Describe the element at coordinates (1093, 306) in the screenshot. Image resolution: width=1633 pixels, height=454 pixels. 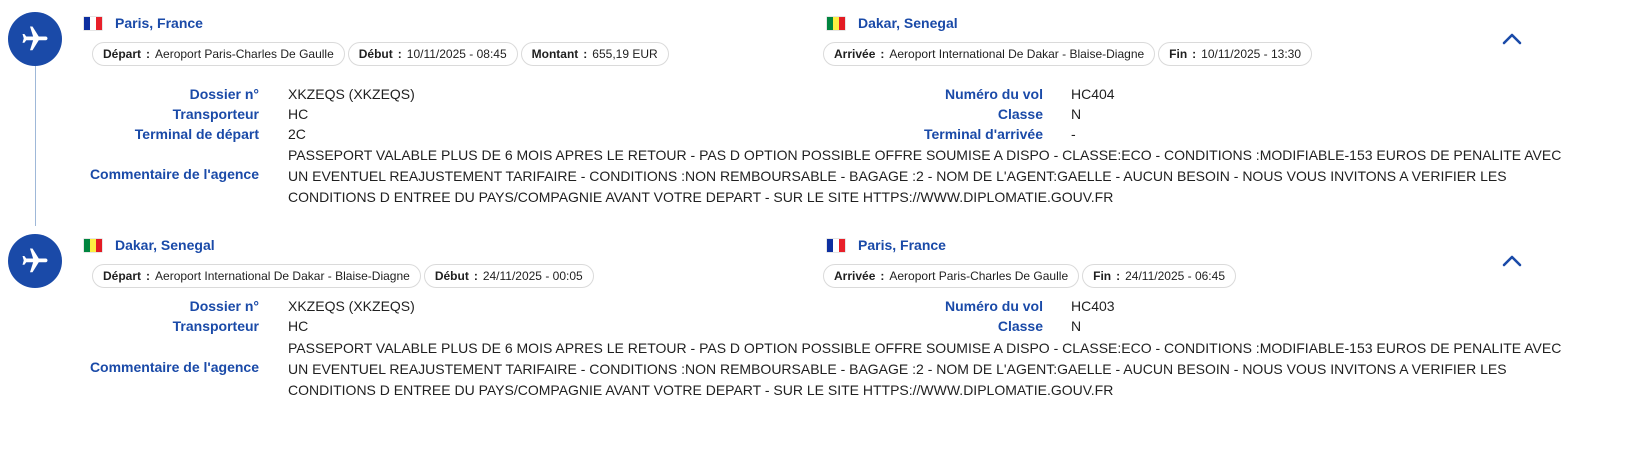
I see `vol-value: HC403` at that location.